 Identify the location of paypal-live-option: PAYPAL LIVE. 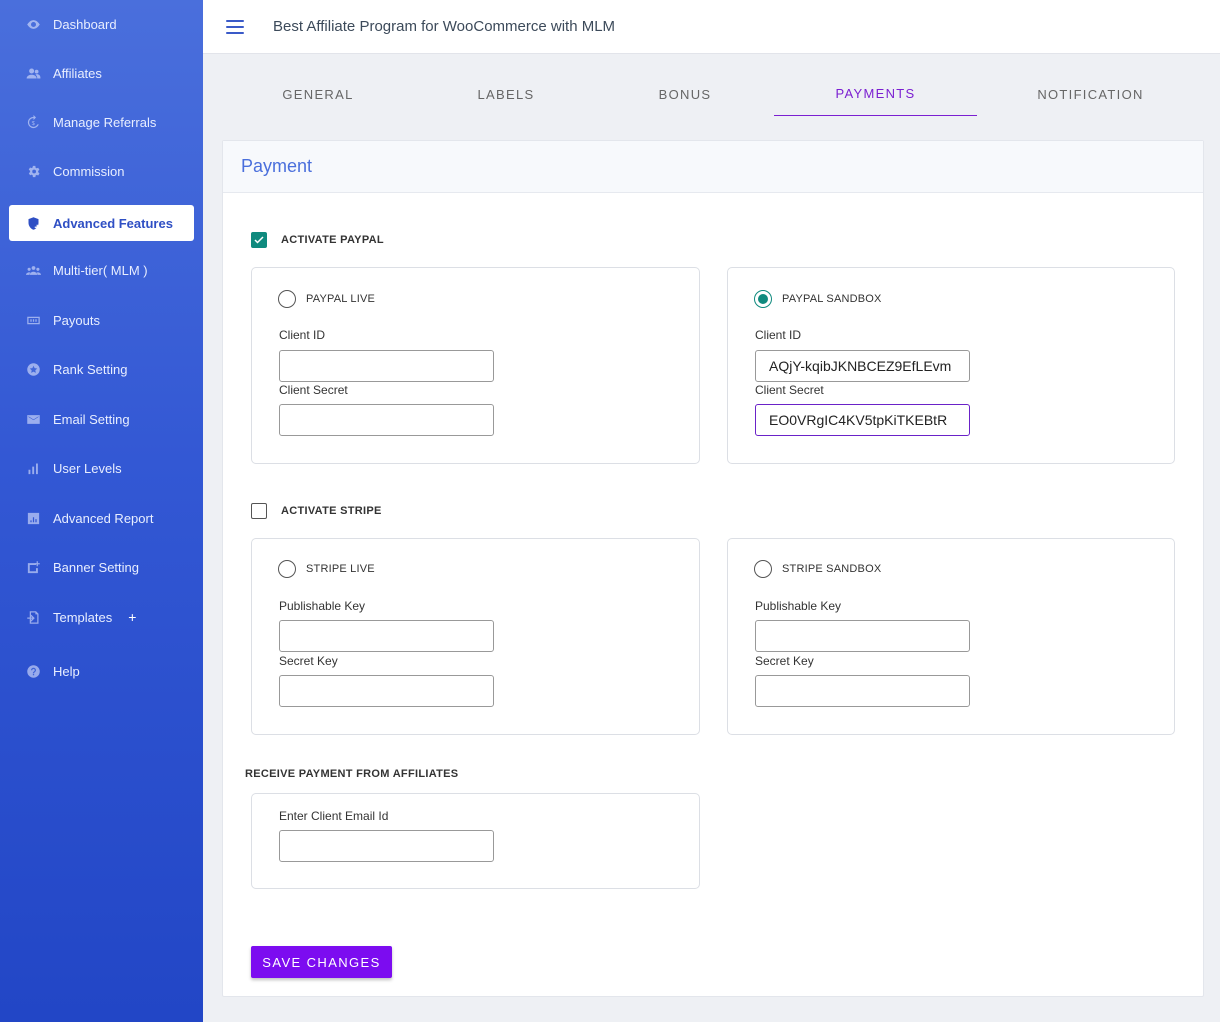
(326, 299).